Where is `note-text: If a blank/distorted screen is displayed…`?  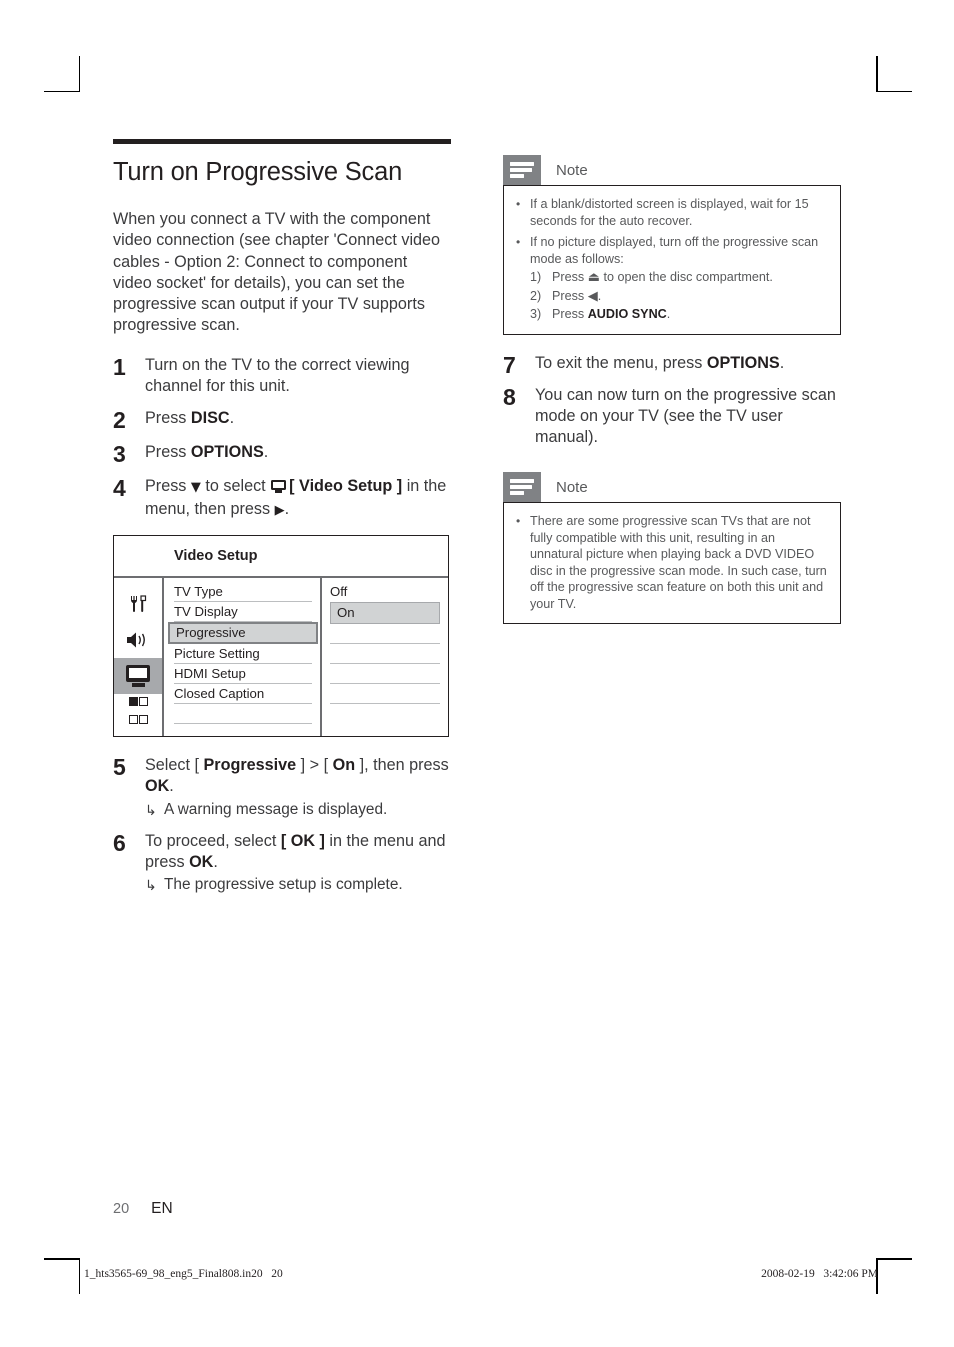 note-text: If a blank/distorted screen is displayed… is located at coordinates (669, 212).